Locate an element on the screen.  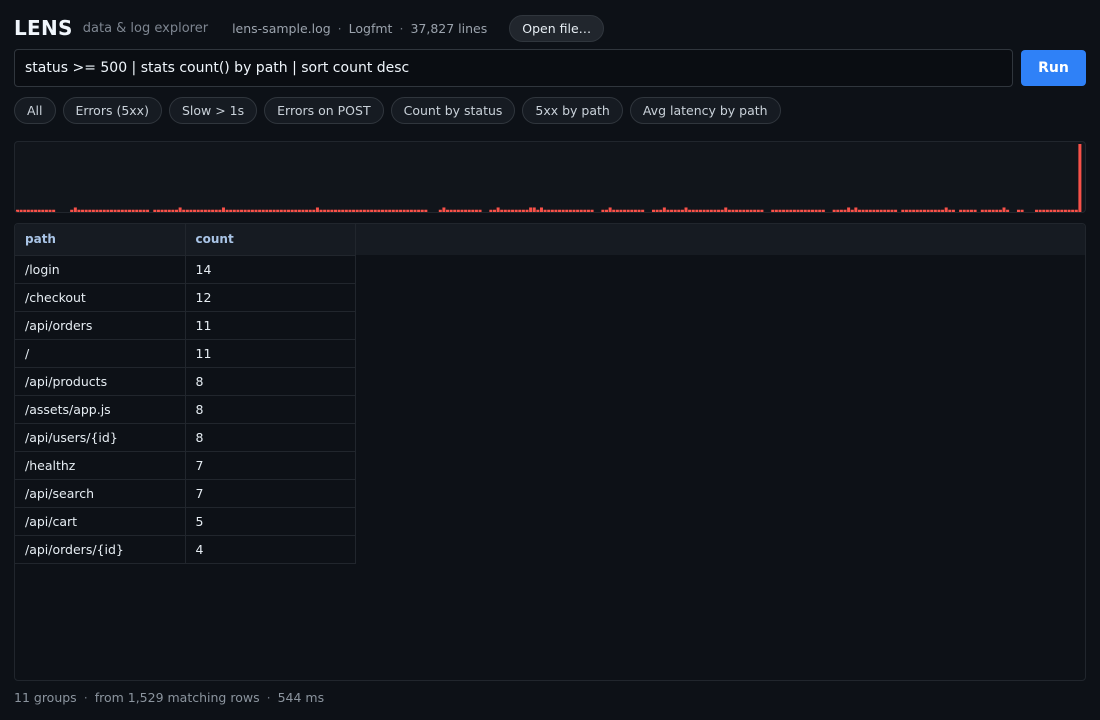
table-row: /api/search 7 is located at coordinates (185, 493).